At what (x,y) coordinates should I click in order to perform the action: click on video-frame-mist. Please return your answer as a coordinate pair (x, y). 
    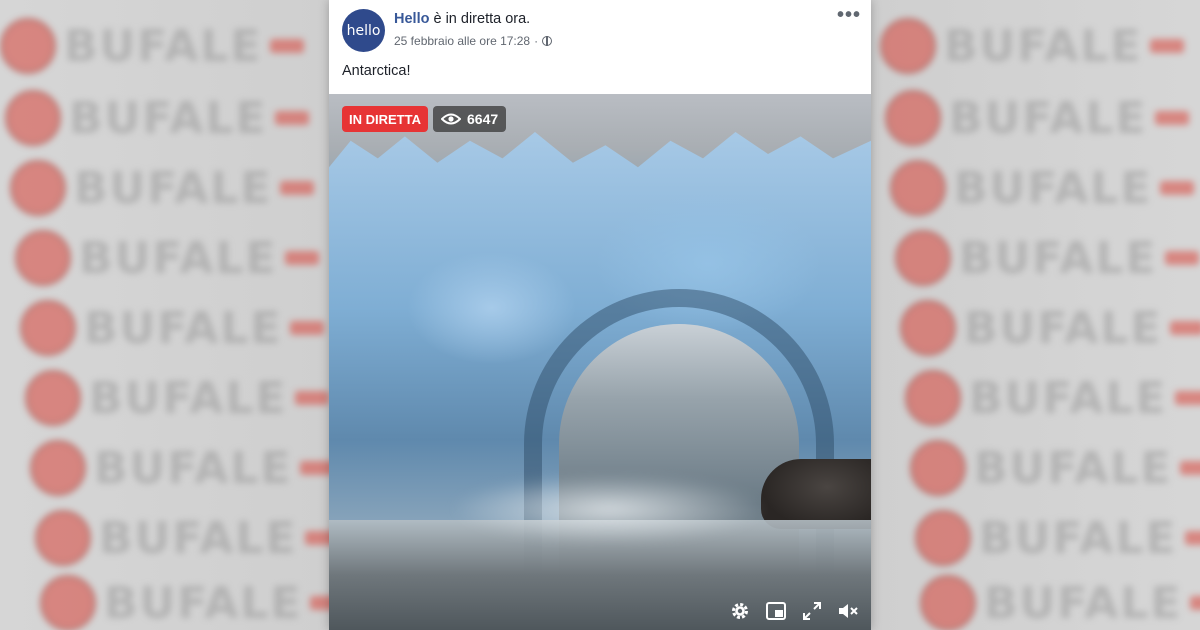
    Looking at the image, I should click on (609, 509).